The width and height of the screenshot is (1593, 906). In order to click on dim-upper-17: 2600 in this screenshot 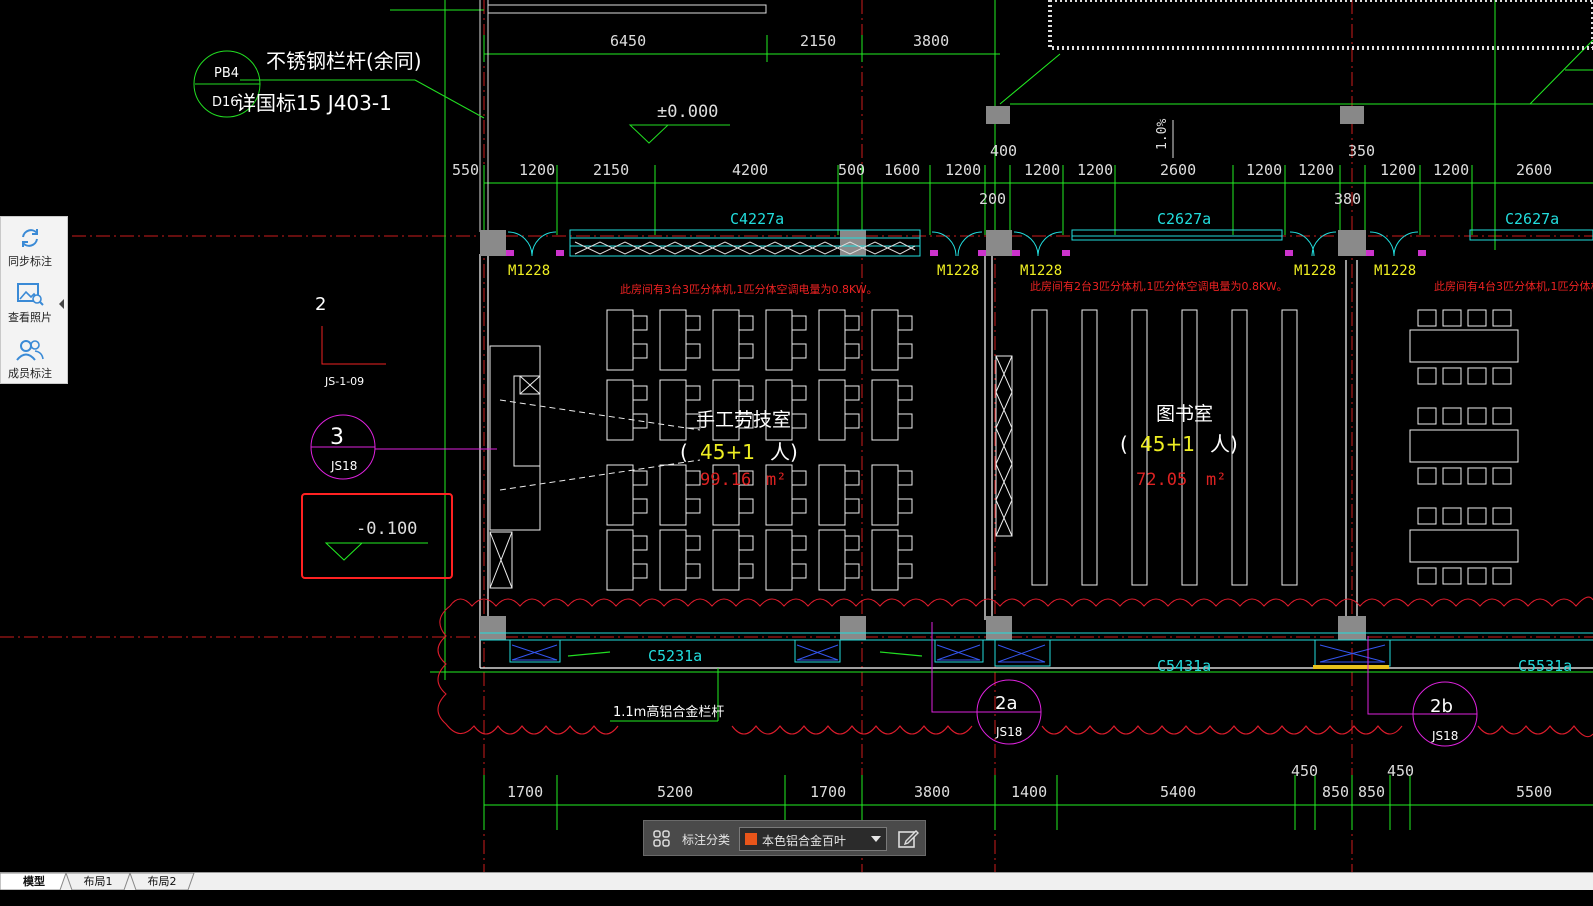, I will do `click(1534, 170)`.